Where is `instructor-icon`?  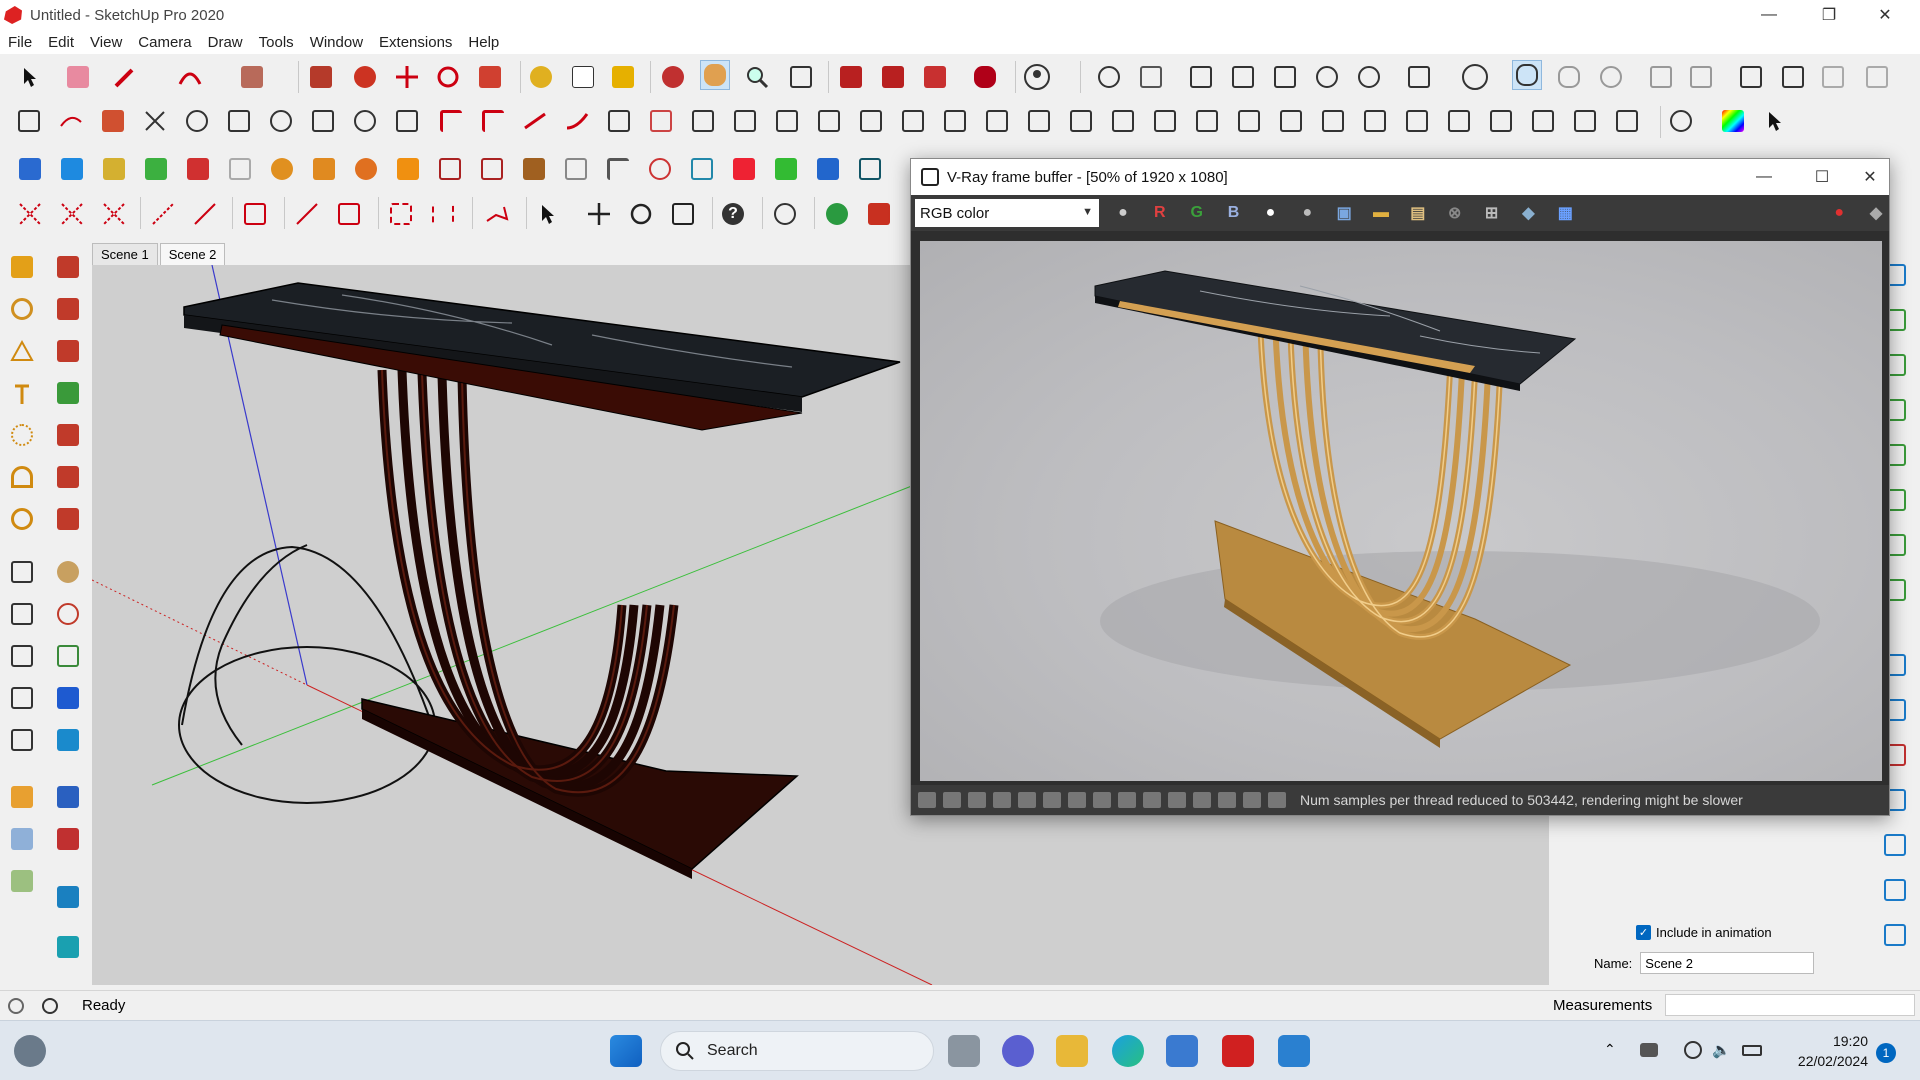
instructor-icon is located at coordinates (50, 1006).